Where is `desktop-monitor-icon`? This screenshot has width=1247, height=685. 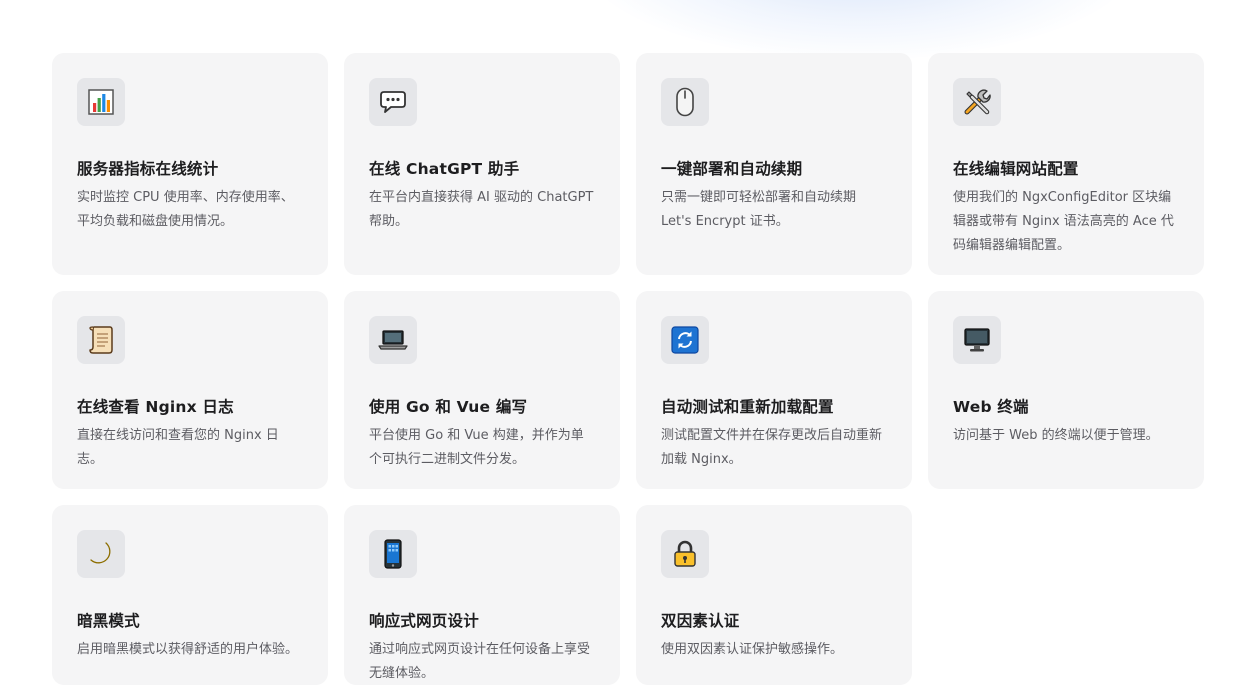
desktop-monitor-icon is located at coordinates (977, 340).